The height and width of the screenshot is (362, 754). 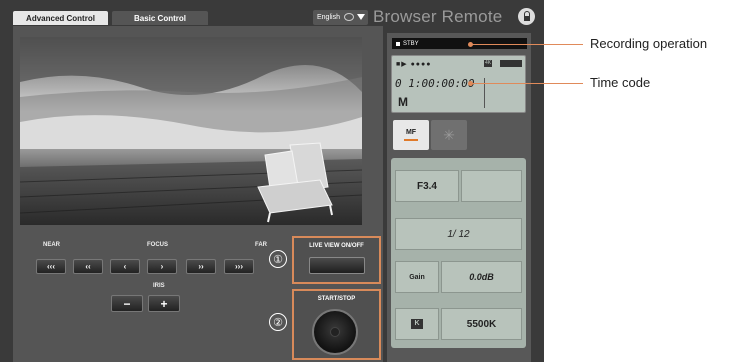 What do you see at coordinates (421, 64) in the screenshot?
I see `media-indicators: ●●●●` at bounding box center [421, 64].